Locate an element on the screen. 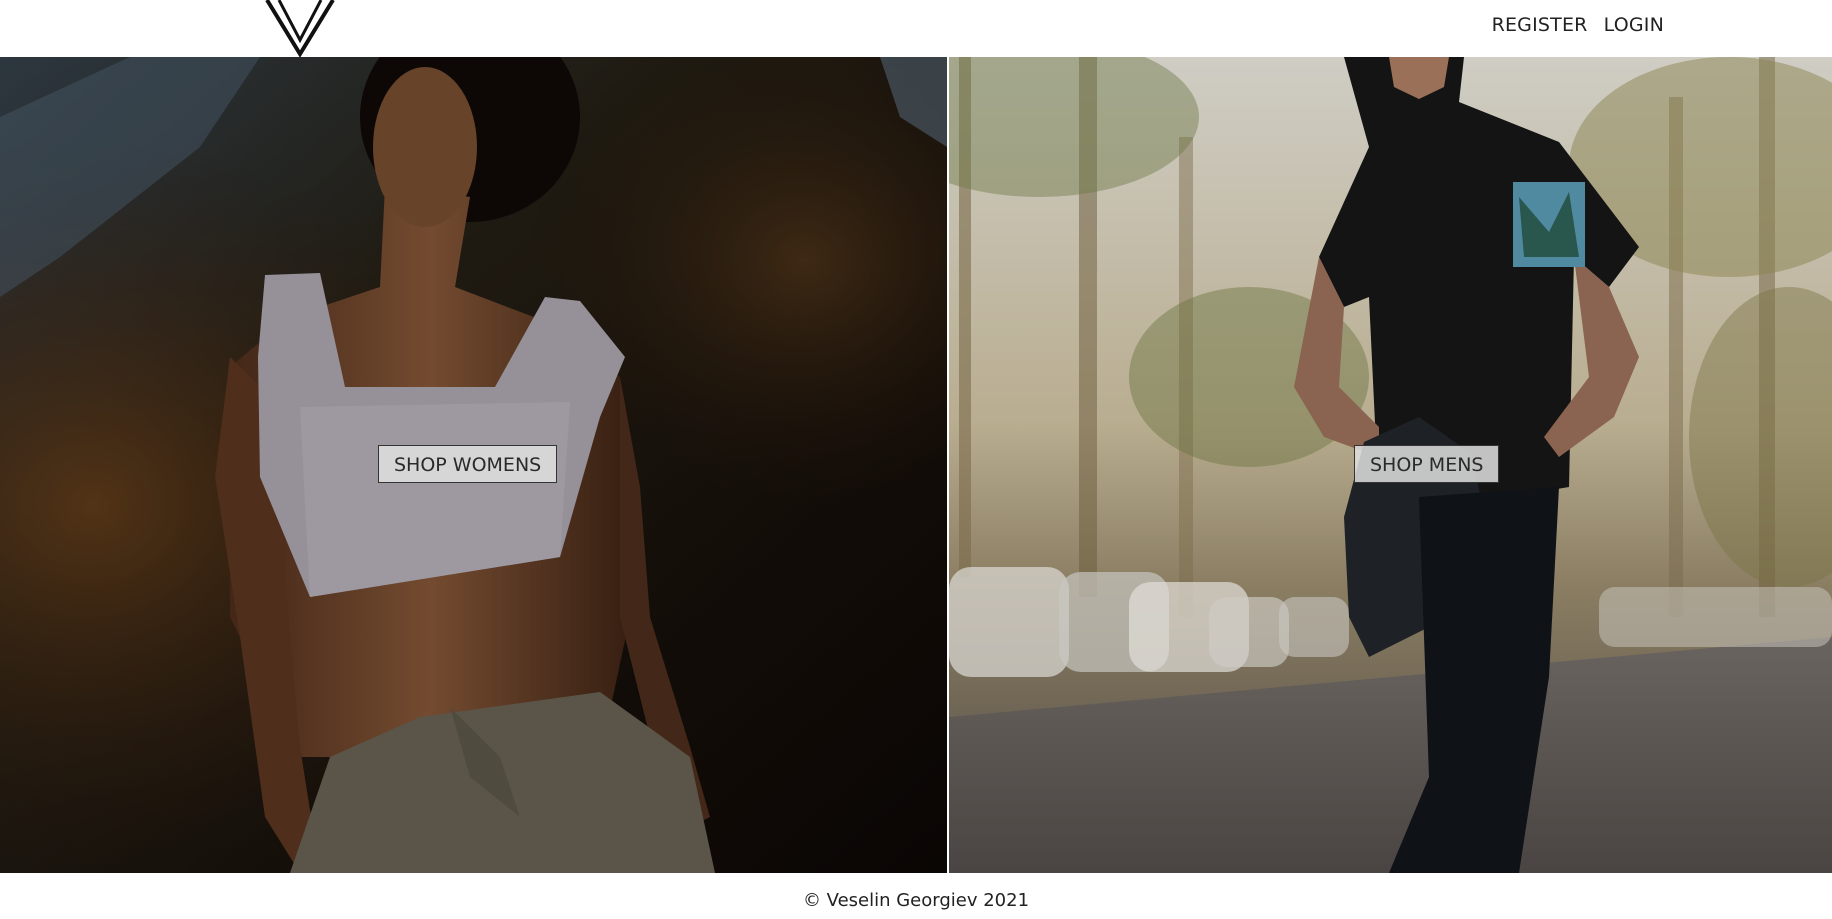 The height and width of the screenshot is (919, 1832). shop-mens-button: SHOP MENS is located at coordinates (1427, 464).